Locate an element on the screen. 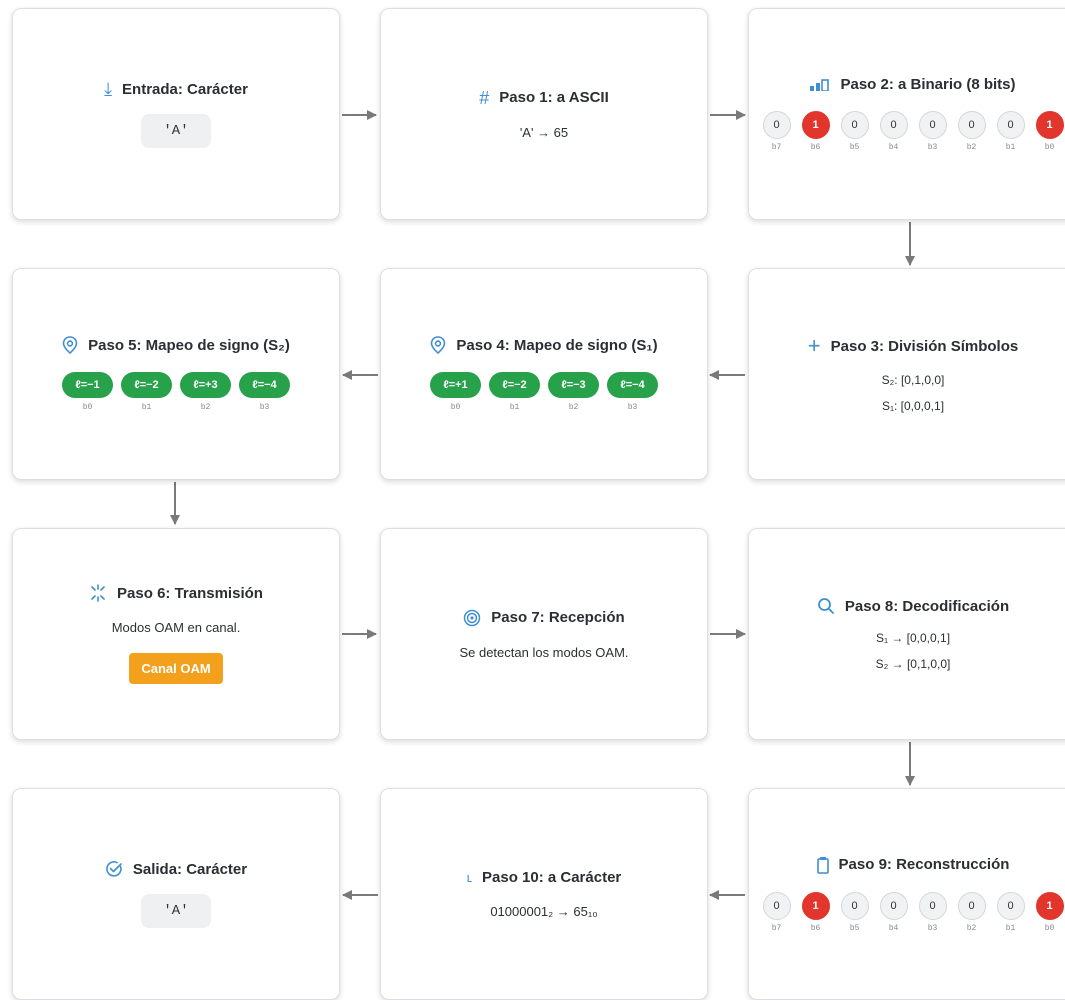 The image size is (1065, 1000). mode-pill: ℓ=+3 b2 is located at coordinates (205, 392).